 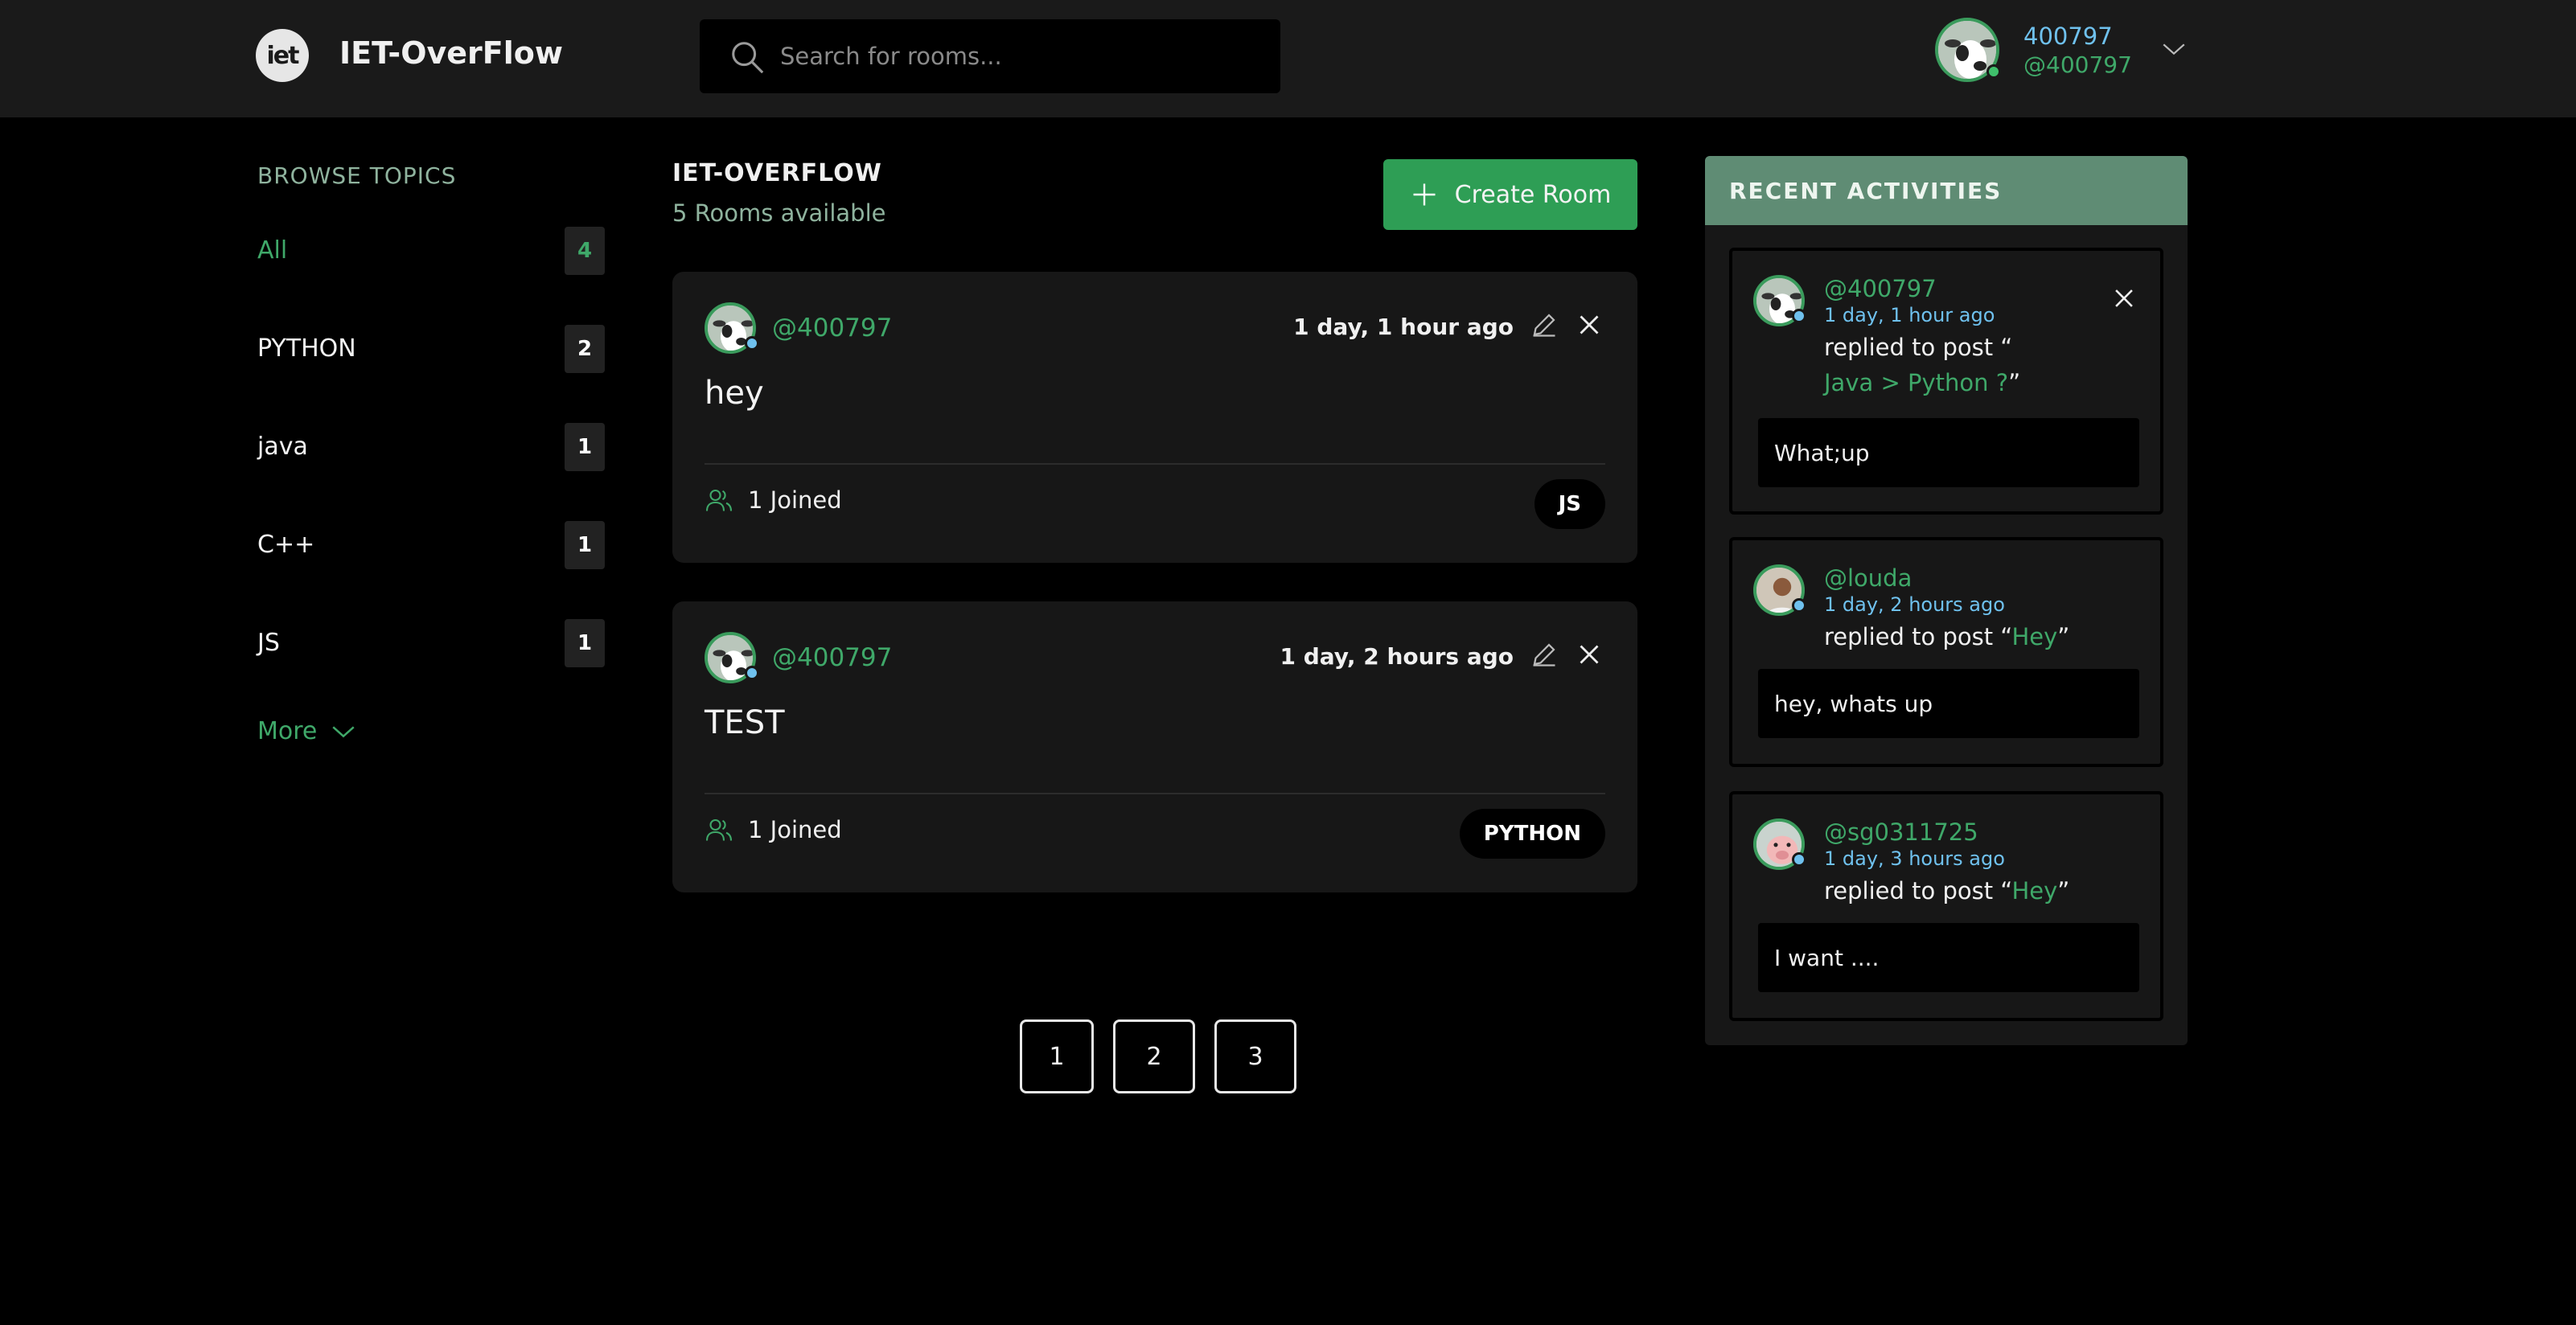 I want to click on topic-label: java, so click(x=282, y=447).